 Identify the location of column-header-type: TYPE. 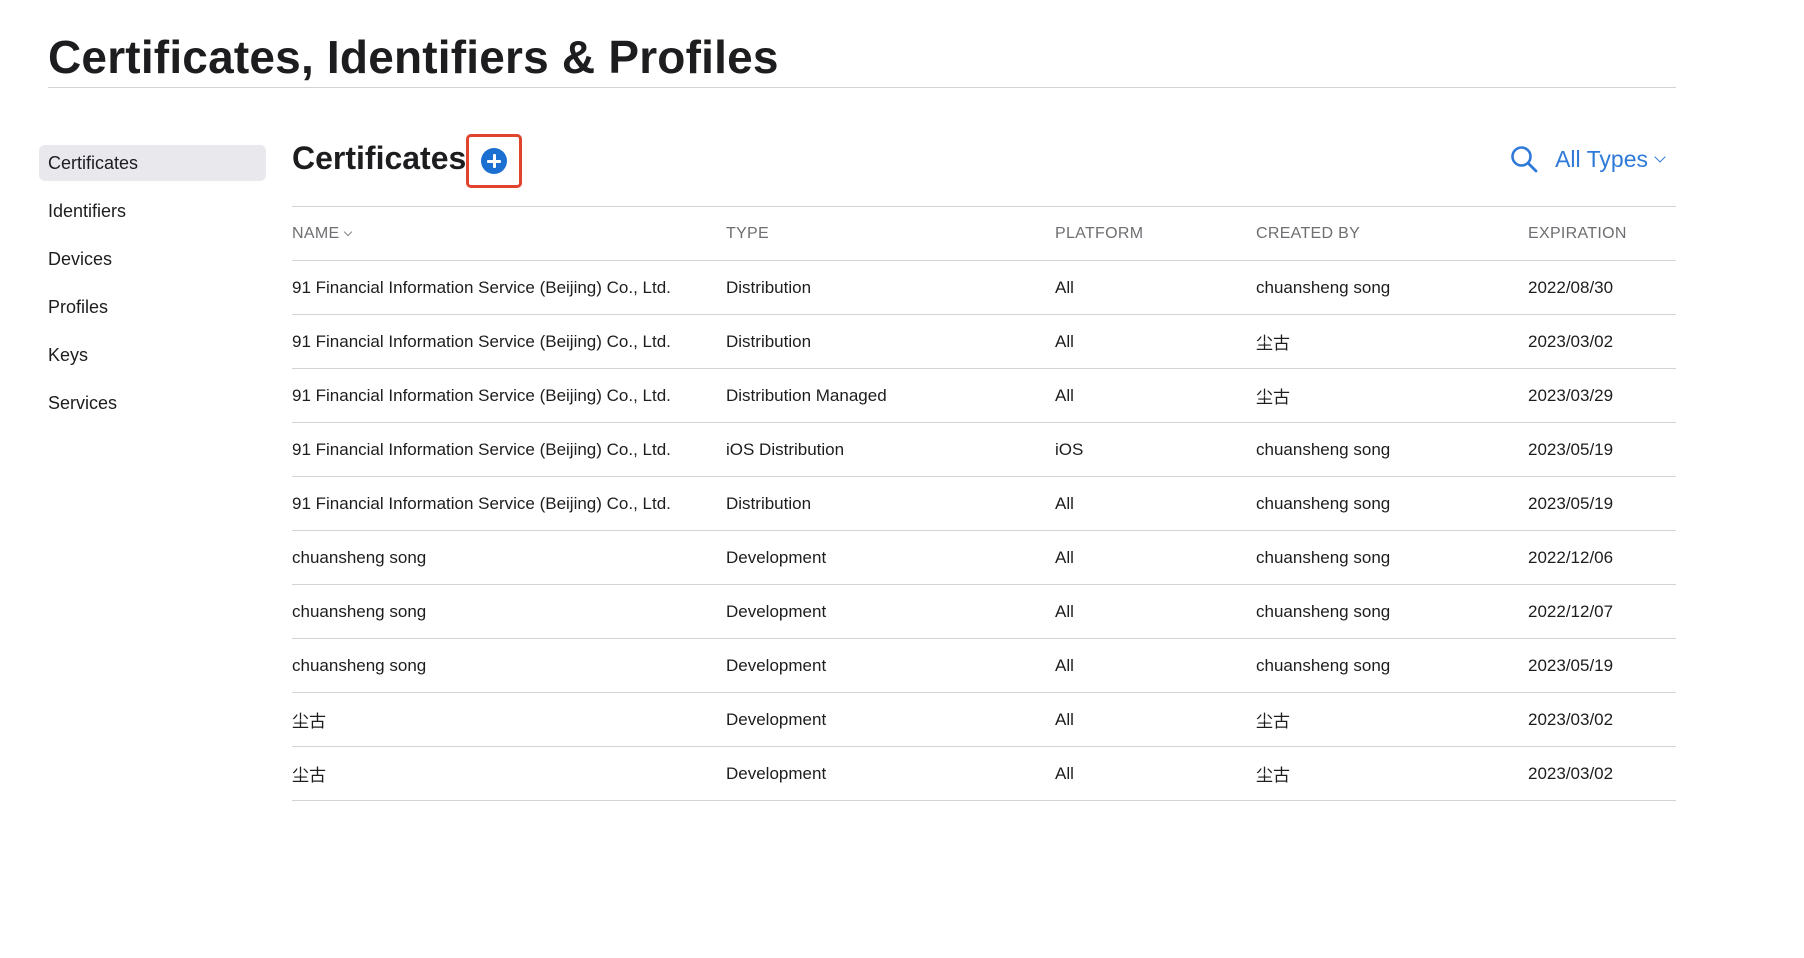
(747, 233).